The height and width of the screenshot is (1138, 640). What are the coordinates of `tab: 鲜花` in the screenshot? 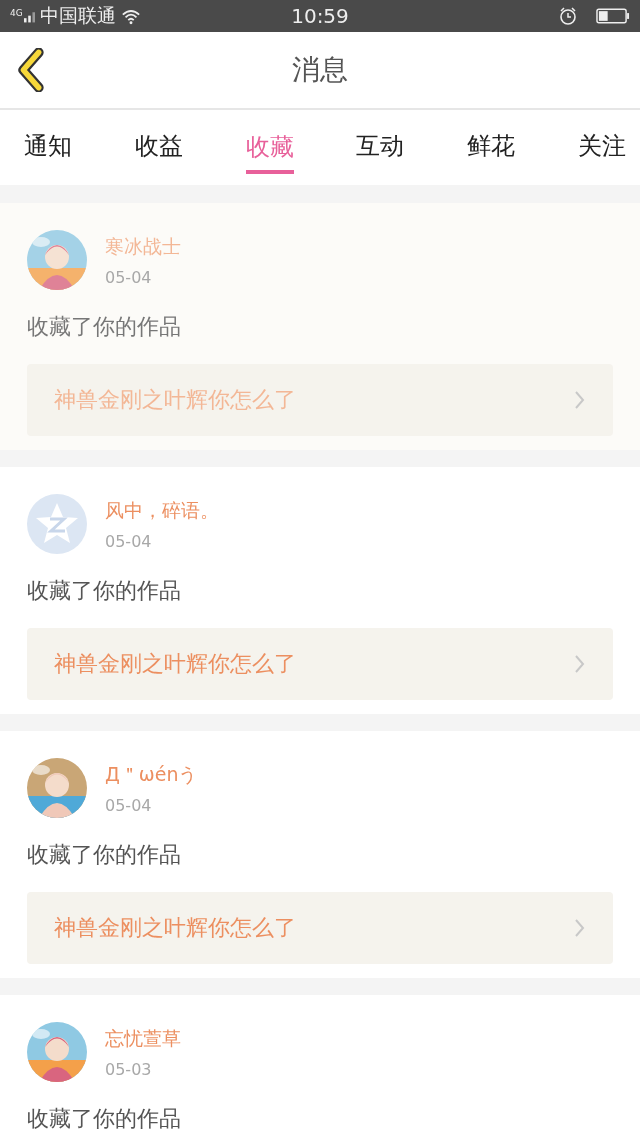 It's located at (491, 147).